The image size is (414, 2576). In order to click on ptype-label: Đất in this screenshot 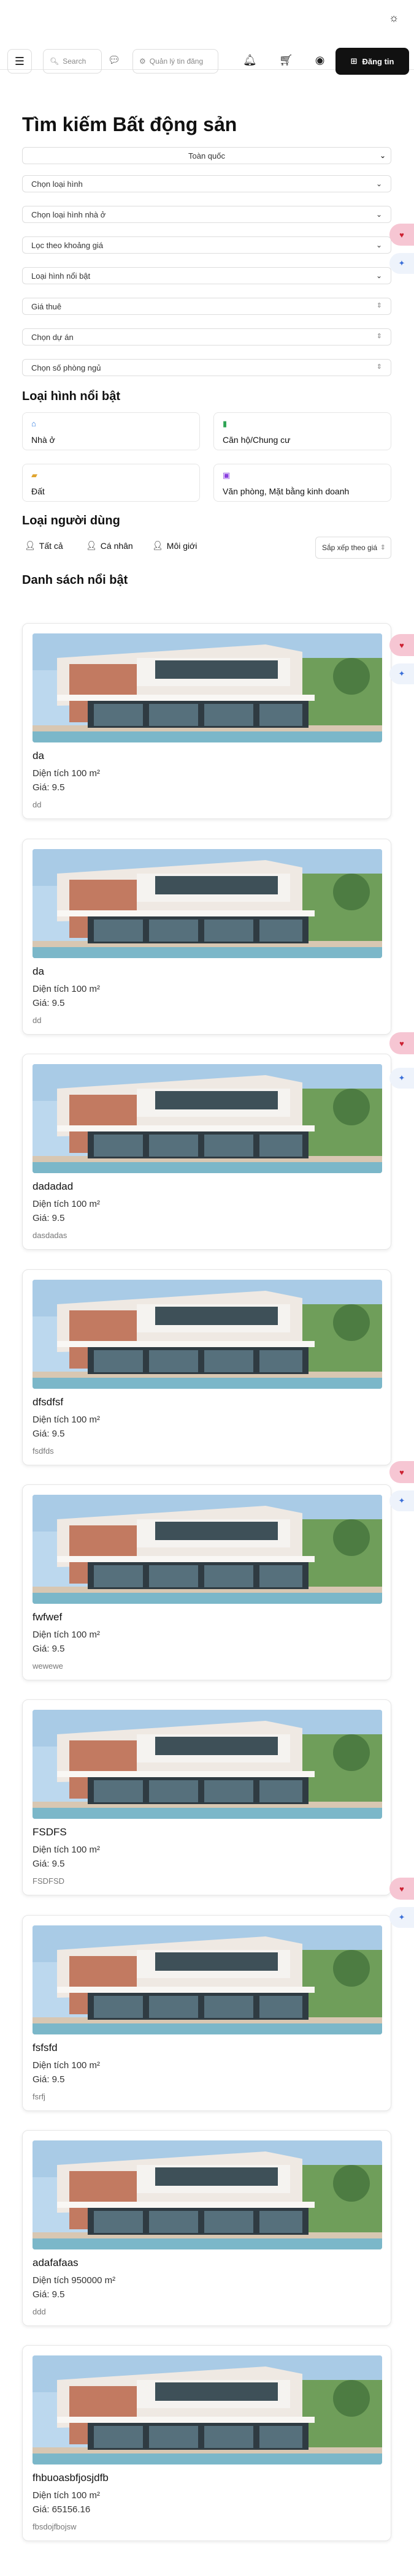, I will do `click(38, 491)`.